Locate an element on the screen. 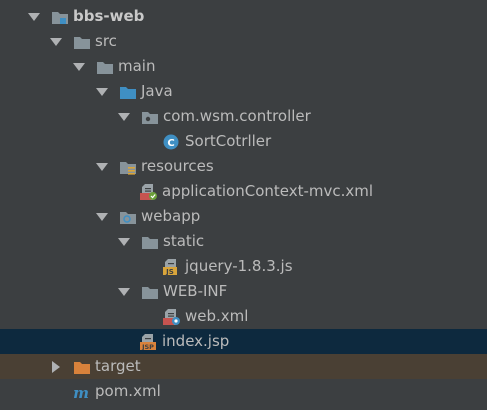 The width and height of the screenshot is (487, 410). tree-node-label: target is located at coordinates (118, 366).